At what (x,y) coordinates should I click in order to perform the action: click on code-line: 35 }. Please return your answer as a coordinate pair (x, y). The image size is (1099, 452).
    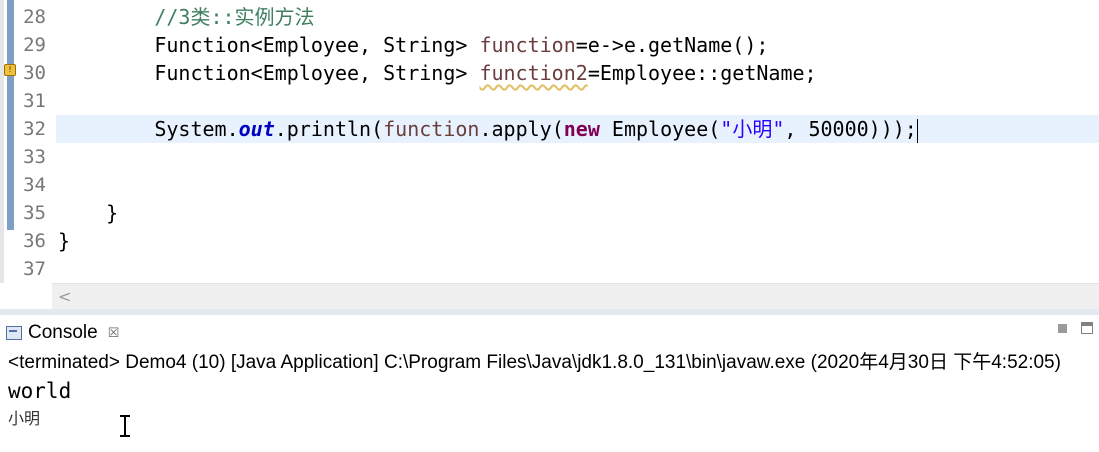
    Looking at the image, I should click on (549, 213).